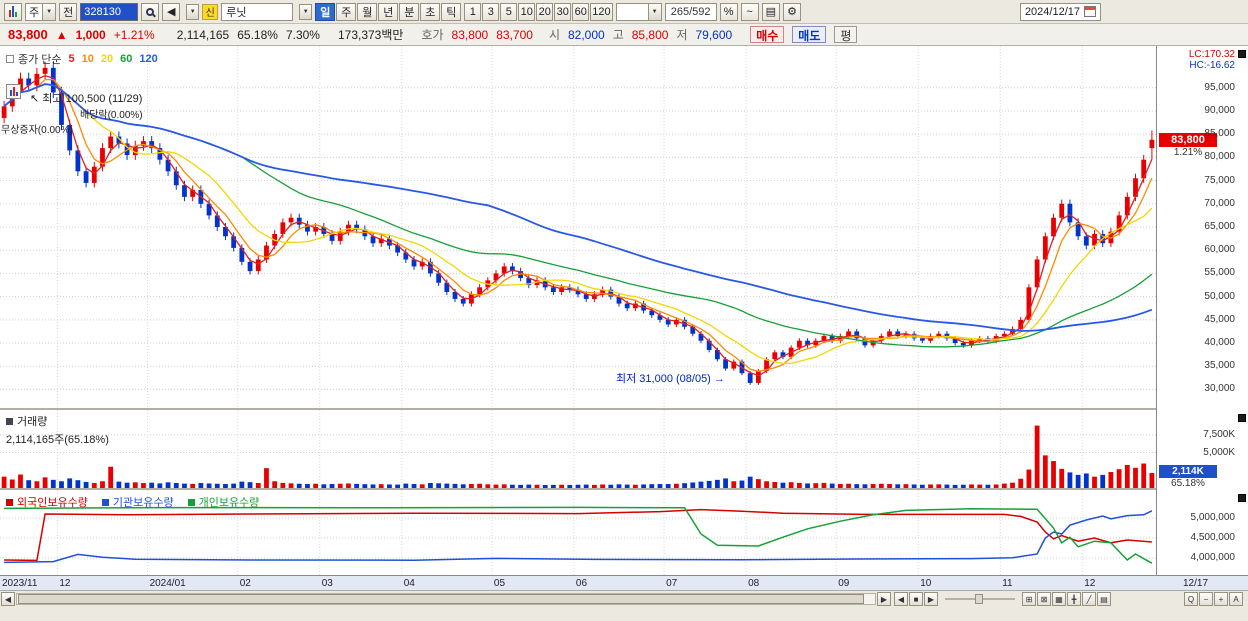 This screenshot has height=621, width=1248. I want to click on stock-code-input: 328130, so click(109, 11).